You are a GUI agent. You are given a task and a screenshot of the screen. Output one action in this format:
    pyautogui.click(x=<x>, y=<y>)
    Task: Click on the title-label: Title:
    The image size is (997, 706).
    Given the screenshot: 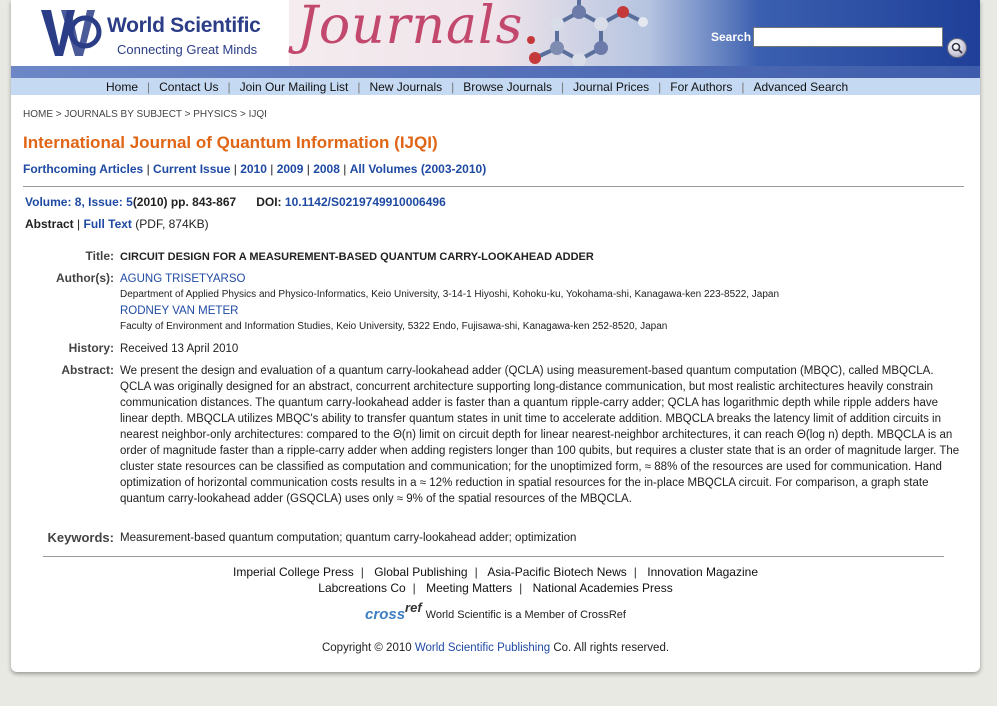 What is the action you would take?
    pyautogui.click(x=99, y=256)
    